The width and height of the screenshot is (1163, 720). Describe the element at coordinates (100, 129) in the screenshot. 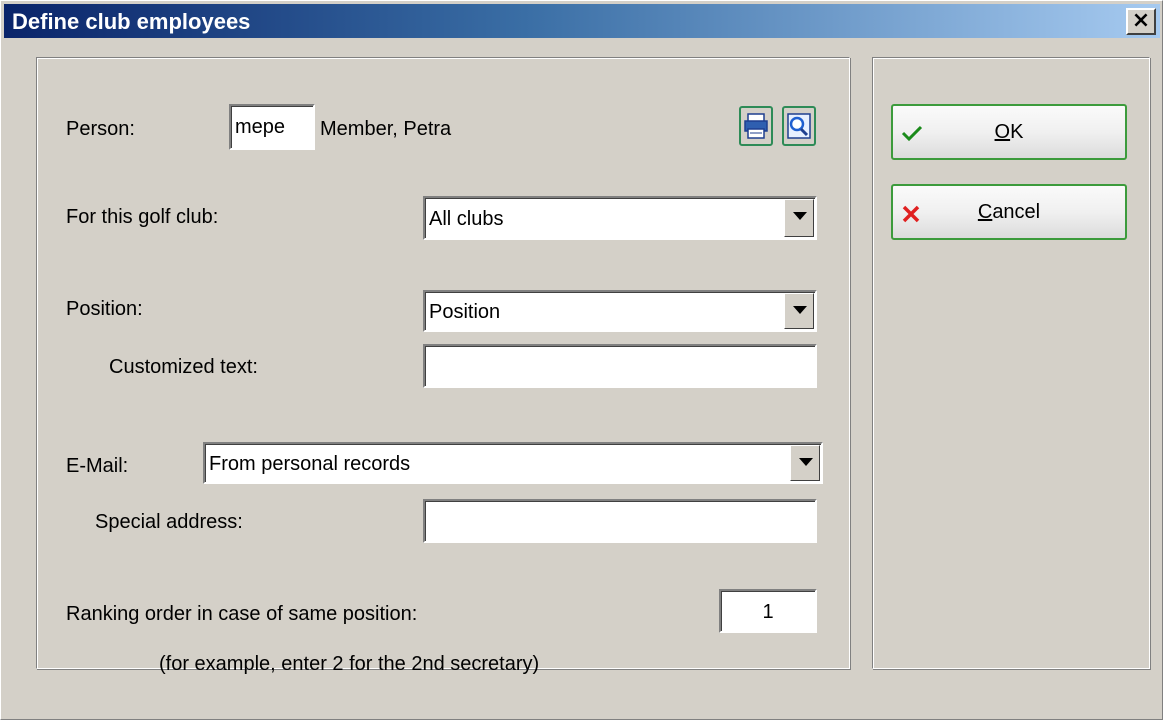

I see `person-label: Person:` at that location.